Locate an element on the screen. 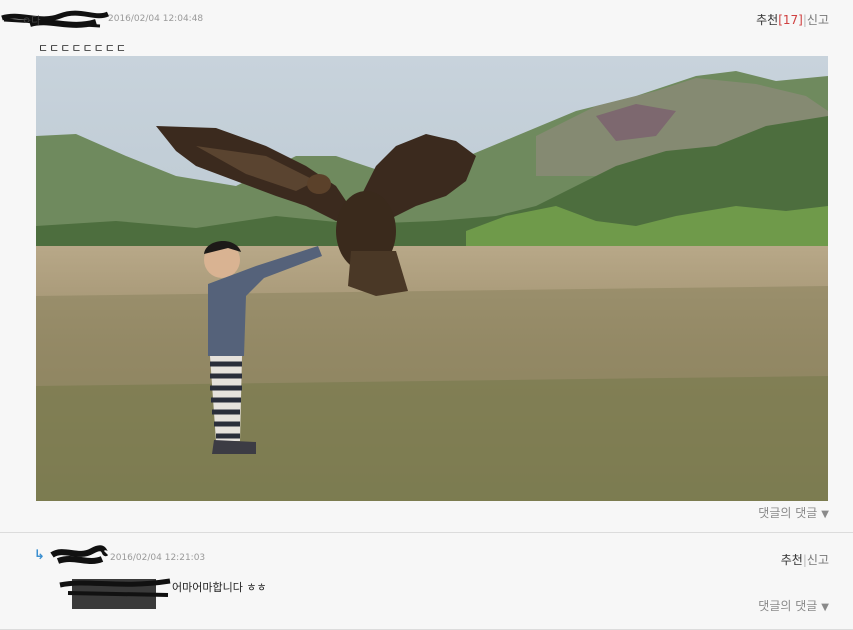 The width and height of the screenshot is (853, 630). recommend-button: 추천[17] is located at coordinates (779, 20).